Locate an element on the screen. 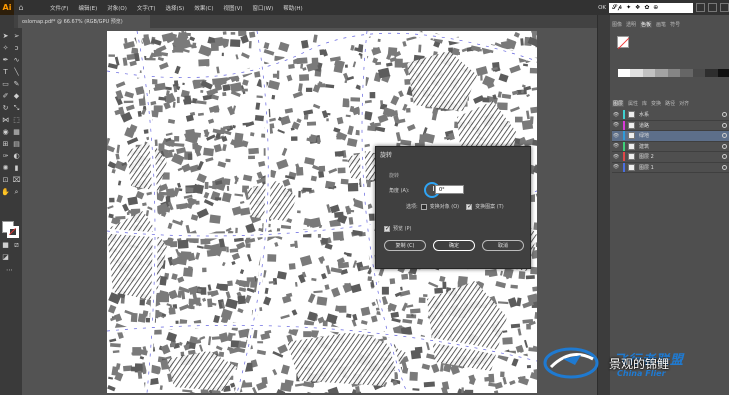 The image size is (729, 395). menu-item: 文件(F) is located at coordinates (59, 8).